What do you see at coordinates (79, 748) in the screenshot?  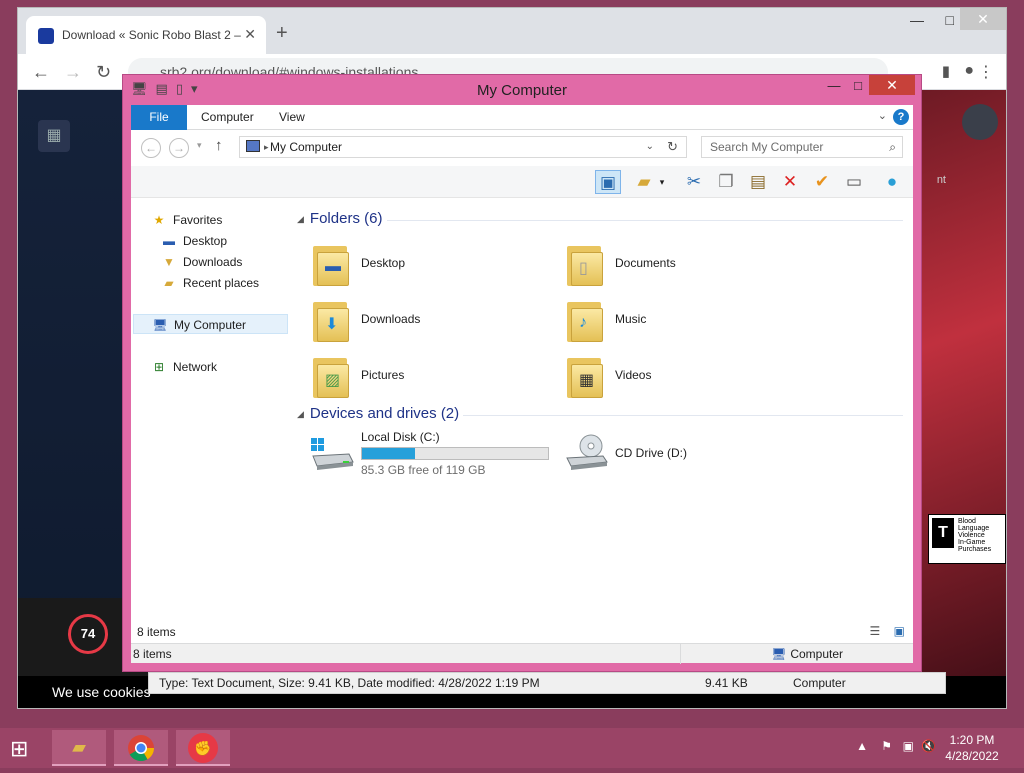 I see `file-explorer-taskbar-icon: ▰` at bounding box center [79, 748].